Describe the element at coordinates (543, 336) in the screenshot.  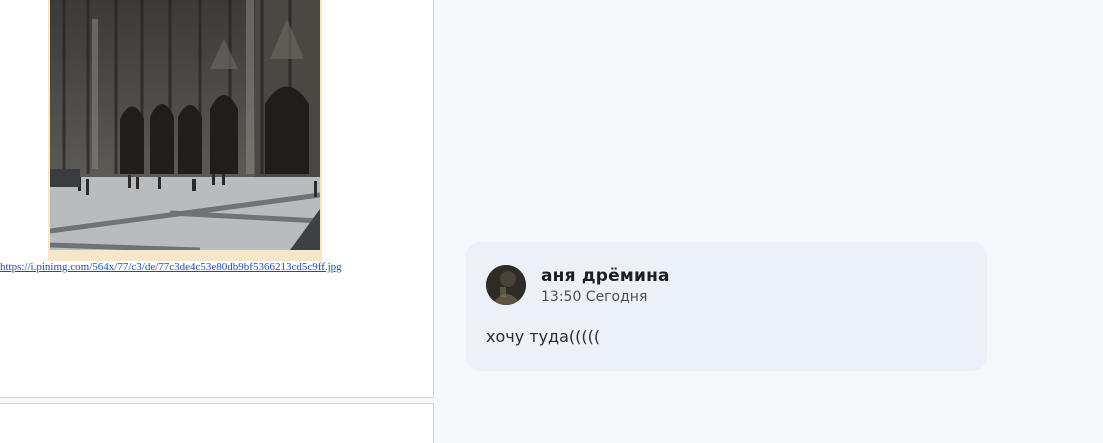
I see `comment-text: хочу туда(((((` at that location.